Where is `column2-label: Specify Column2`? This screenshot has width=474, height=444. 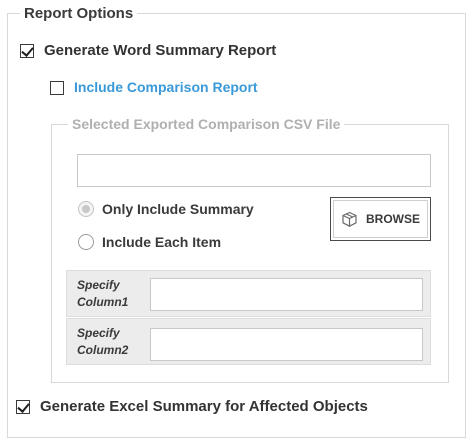
column2-label: Specify Column2 is located at coordinates (103, 341).